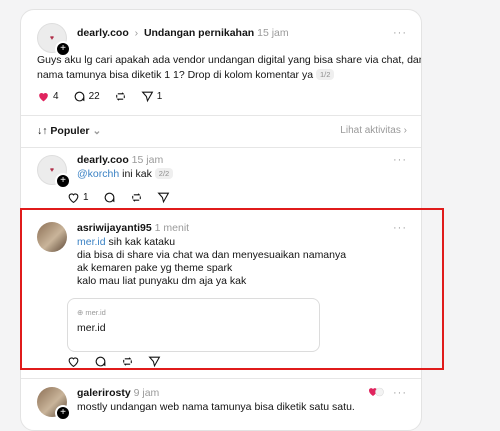  I want to click on heart-icon, so click(73, 198).